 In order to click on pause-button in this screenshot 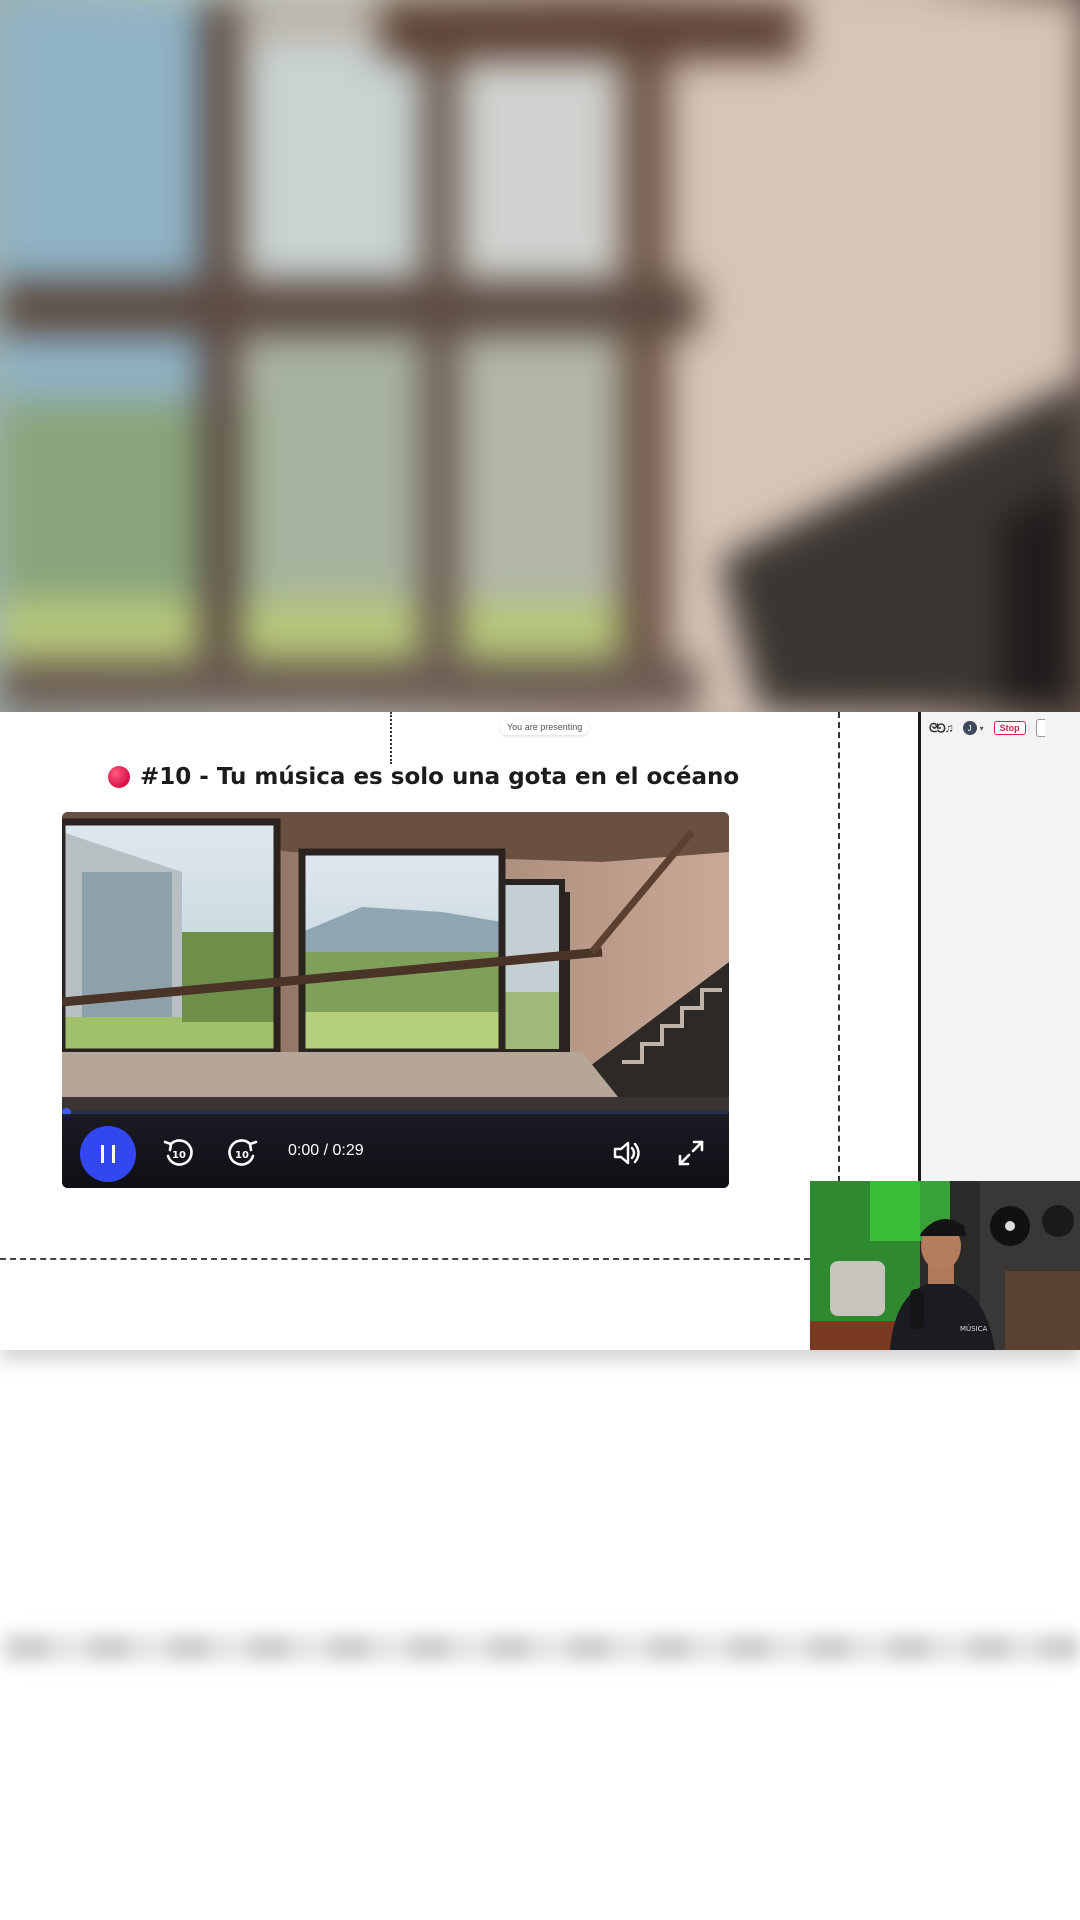, I will do `click(108, 1154)`.